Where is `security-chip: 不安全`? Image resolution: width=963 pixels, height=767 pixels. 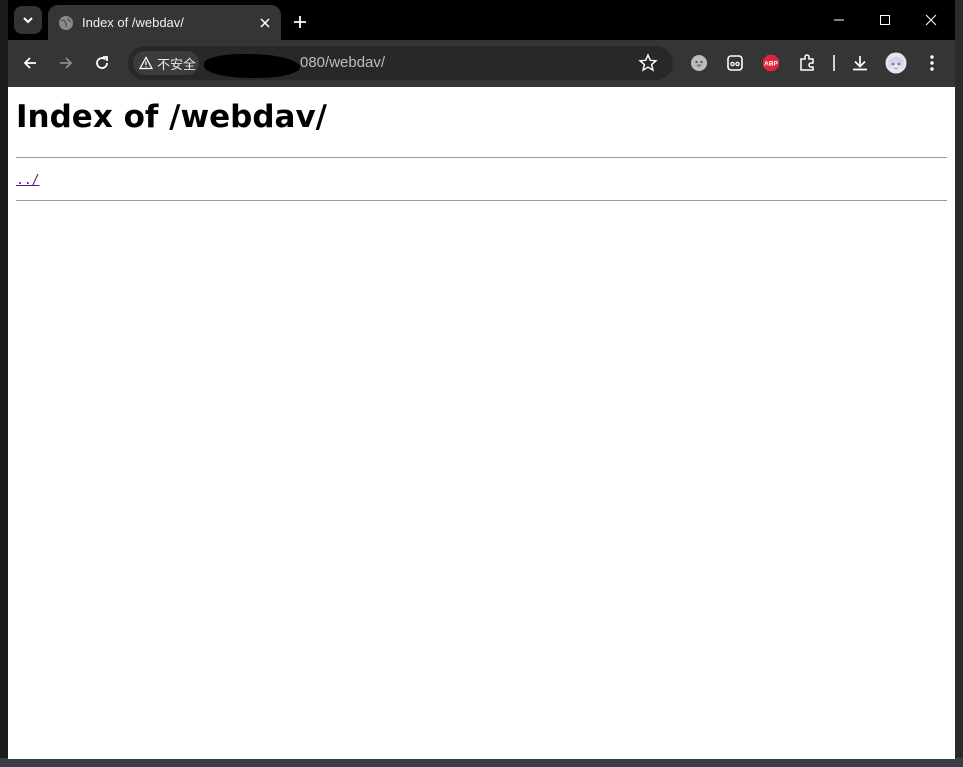 security-chip: 不安全 is located at coordinates (166, 63).